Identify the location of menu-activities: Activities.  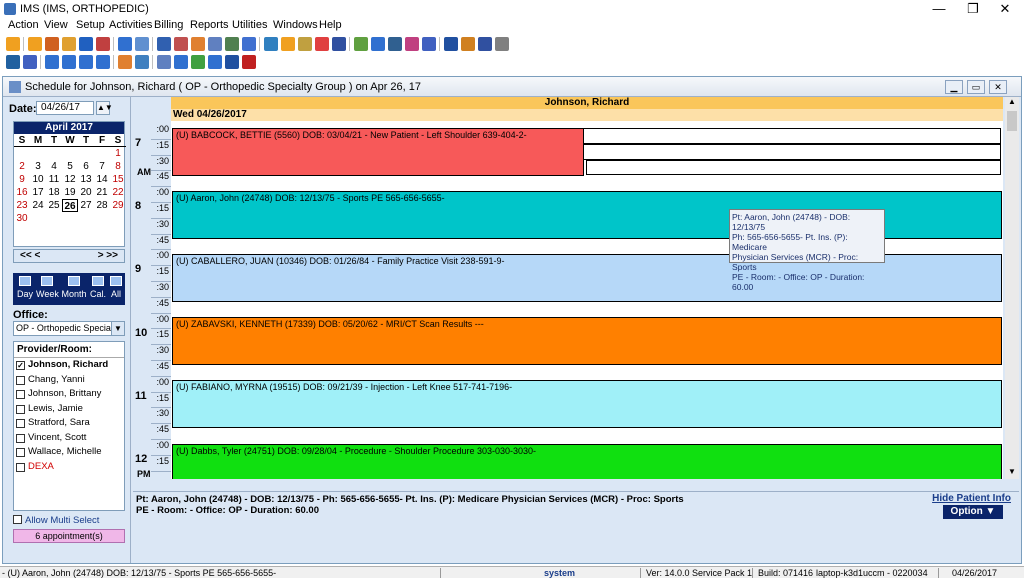
(130, 25).